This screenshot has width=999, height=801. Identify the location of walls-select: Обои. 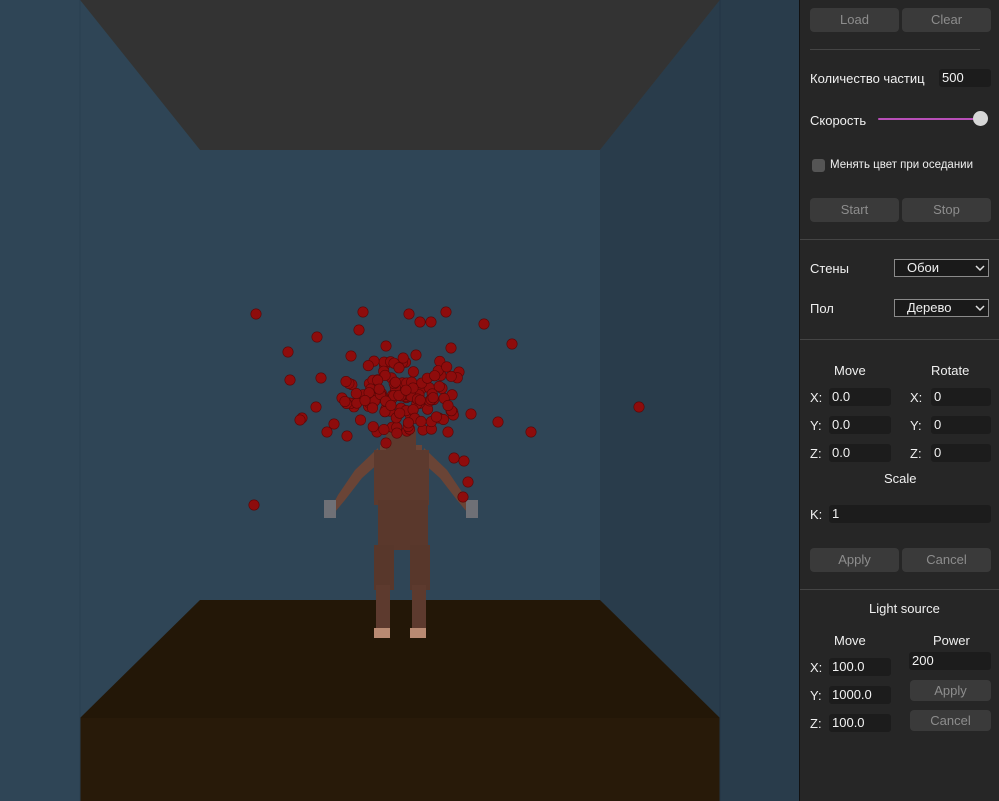
(941, 268).